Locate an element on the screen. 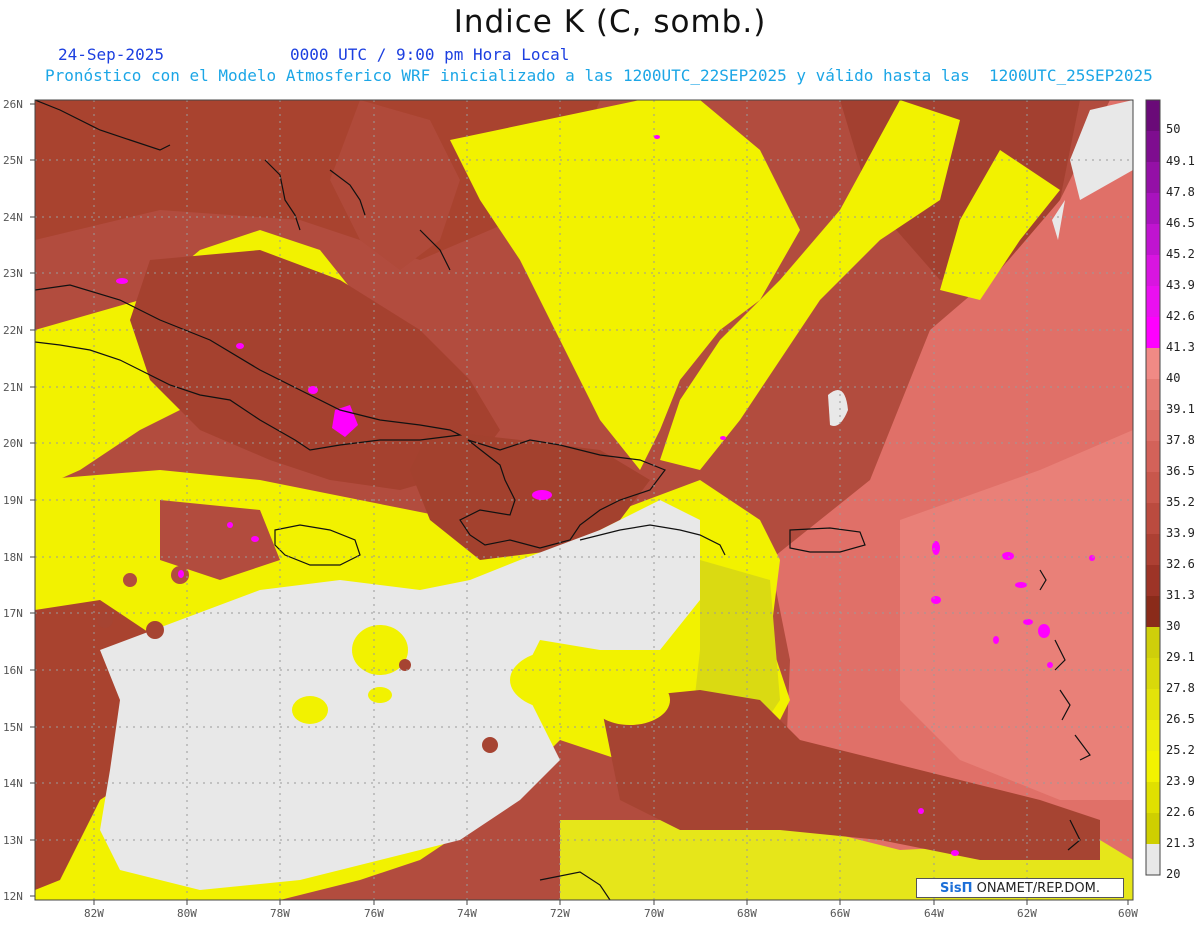 Image resolution: width=1200 pixels, height=927 pixels. sispi-logo: SisΠ is located at coordinates (956, 888).